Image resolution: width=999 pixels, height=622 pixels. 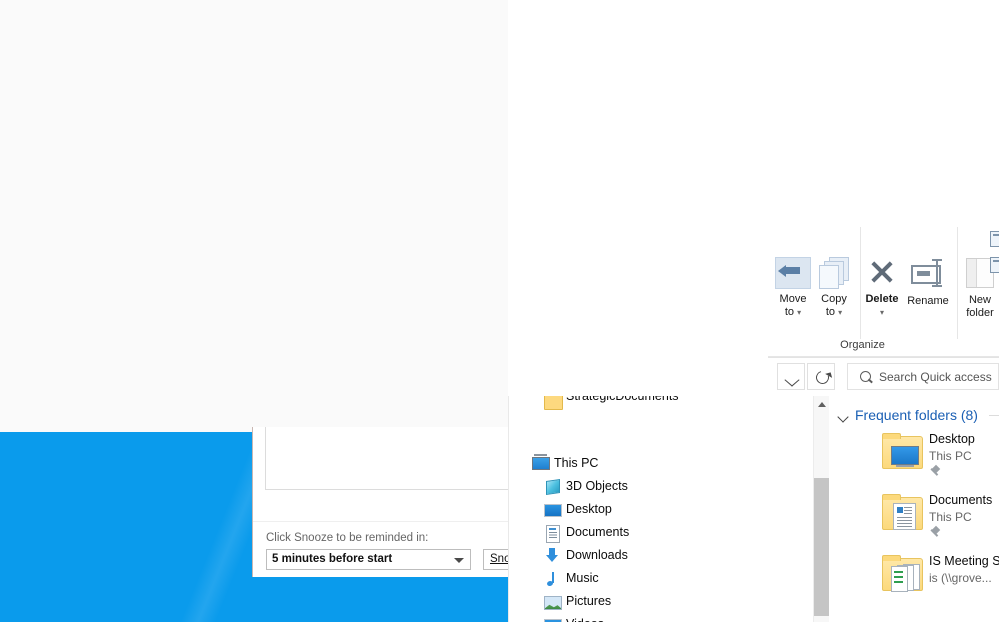 I want to click on nav-item-desktop: Desktop, so click(x=660, y=511).